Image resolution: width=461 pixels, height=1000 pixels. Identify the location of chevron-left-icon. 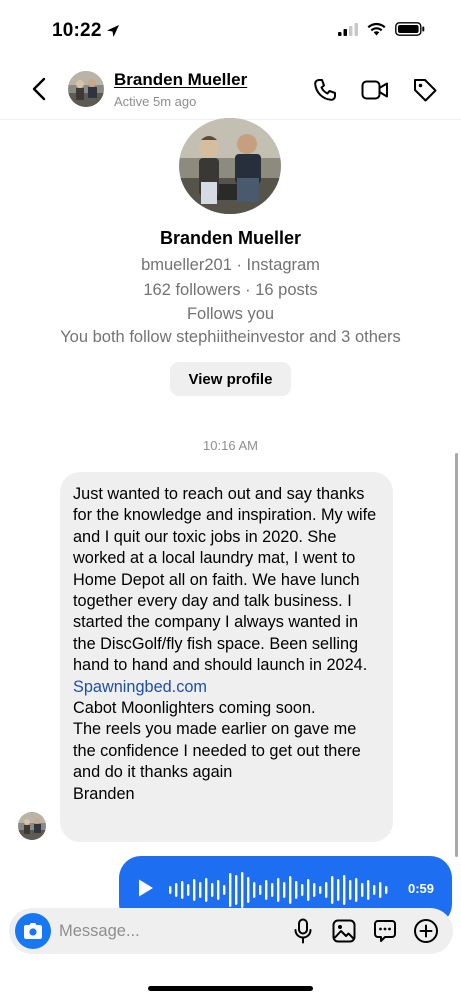
(39, 89).